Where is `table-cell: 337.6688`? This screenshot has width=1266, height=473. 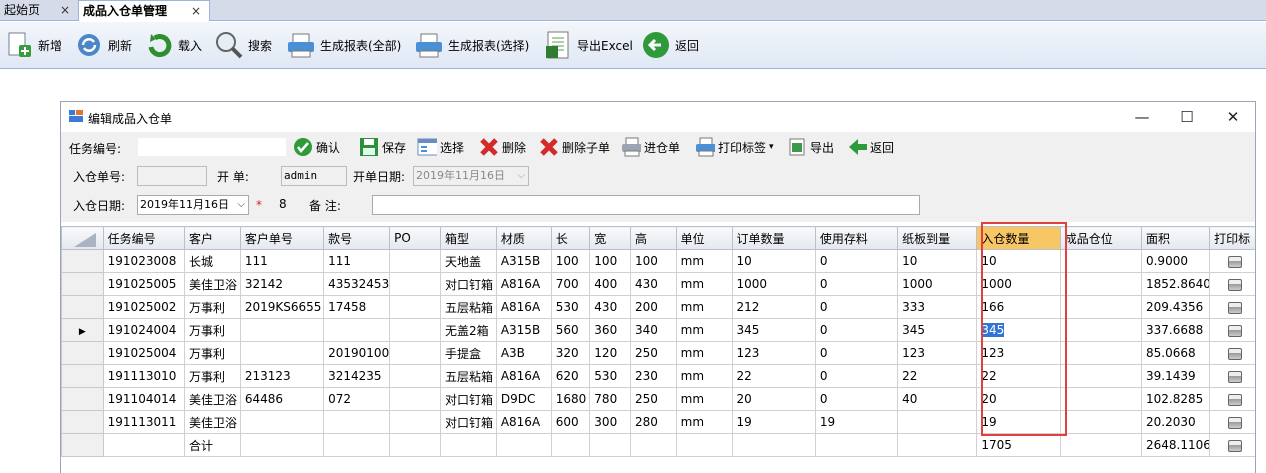
table-cell: 337.6688 is located at coordinates (1175, 330).